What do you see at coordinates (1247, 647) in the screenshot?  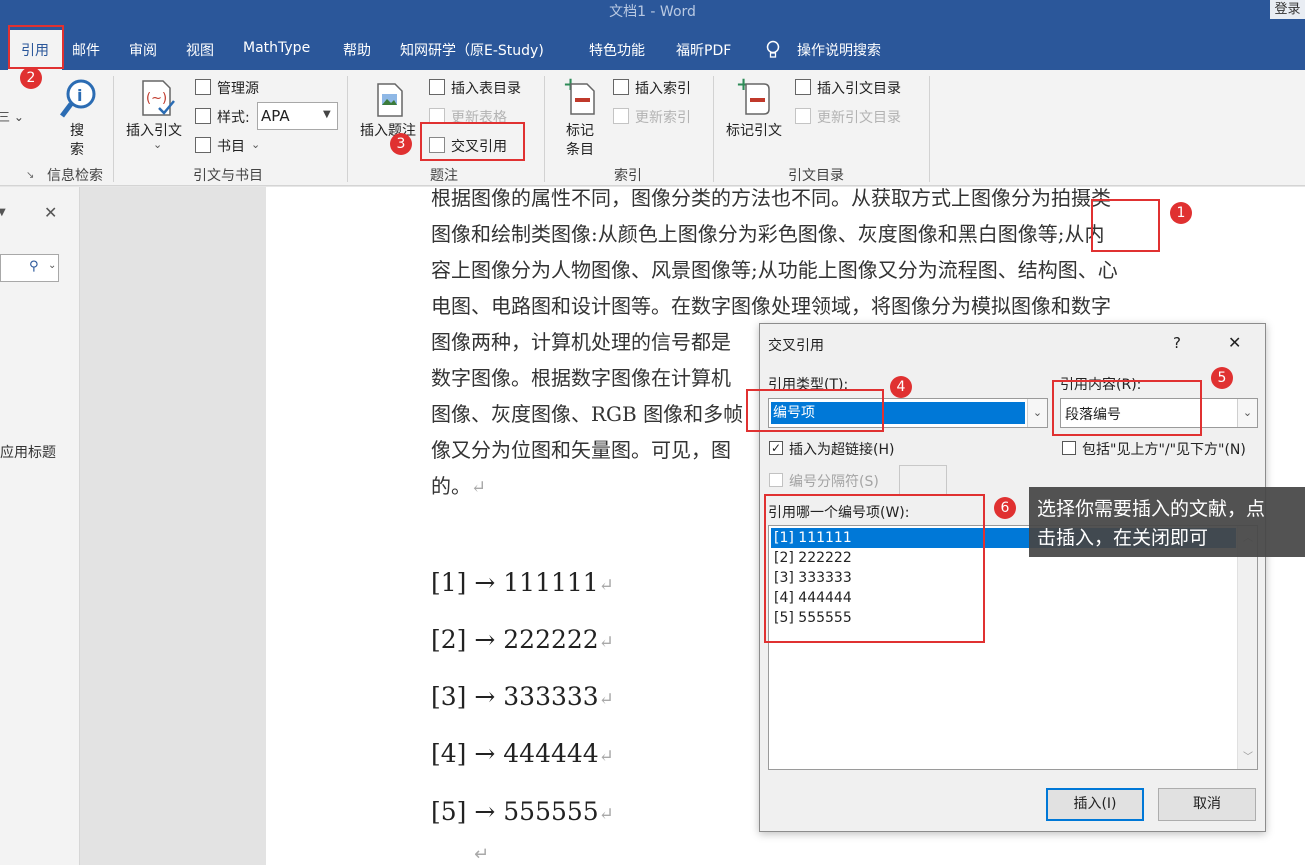 I see `list-scrollbar: ︿ ﹀` at bounding box center [1247, 647].